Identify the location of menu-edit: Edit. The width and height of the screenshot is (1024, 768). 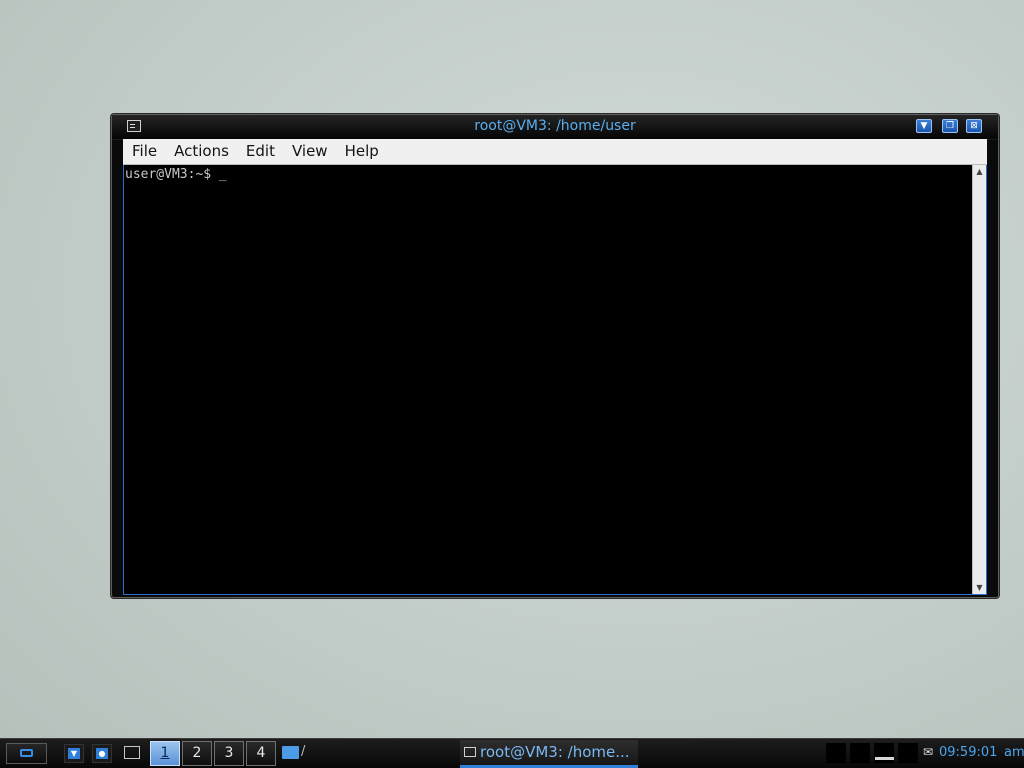
(260, 151).